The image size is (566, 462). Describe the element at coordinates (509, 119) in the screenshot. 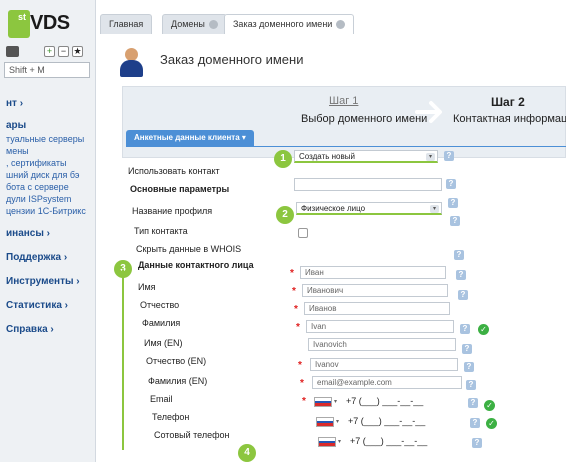

I see `step2-text: Контактная информаци` at that location.